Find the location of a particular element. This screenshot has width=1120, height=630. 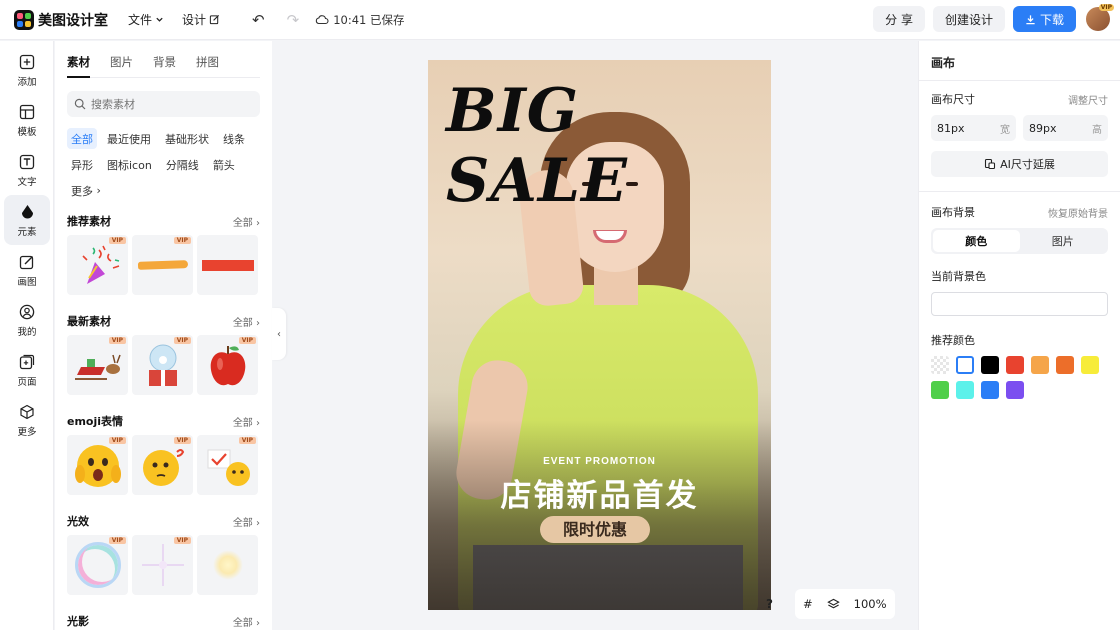

seg-color: 颜色 is located at coordinates (976, 241).